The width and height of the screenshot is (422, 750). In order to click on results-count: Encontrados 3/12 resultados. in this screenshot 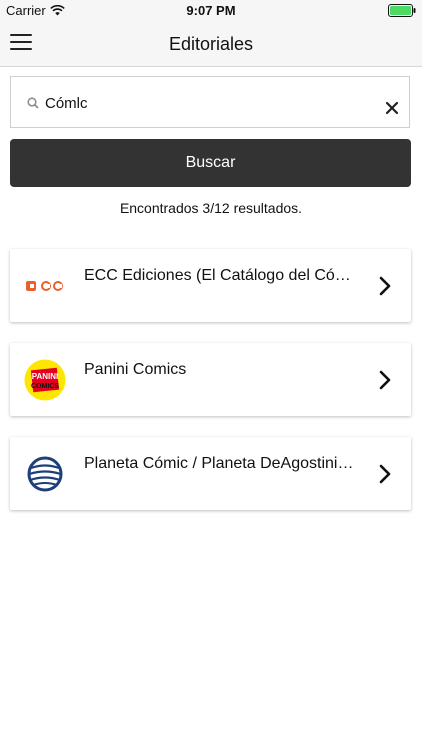, I will do `click(211, 208)`.